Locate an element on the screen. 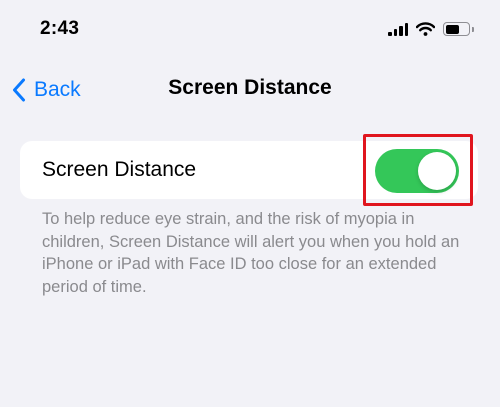  battery-icon is located at coordinates (458, 29).